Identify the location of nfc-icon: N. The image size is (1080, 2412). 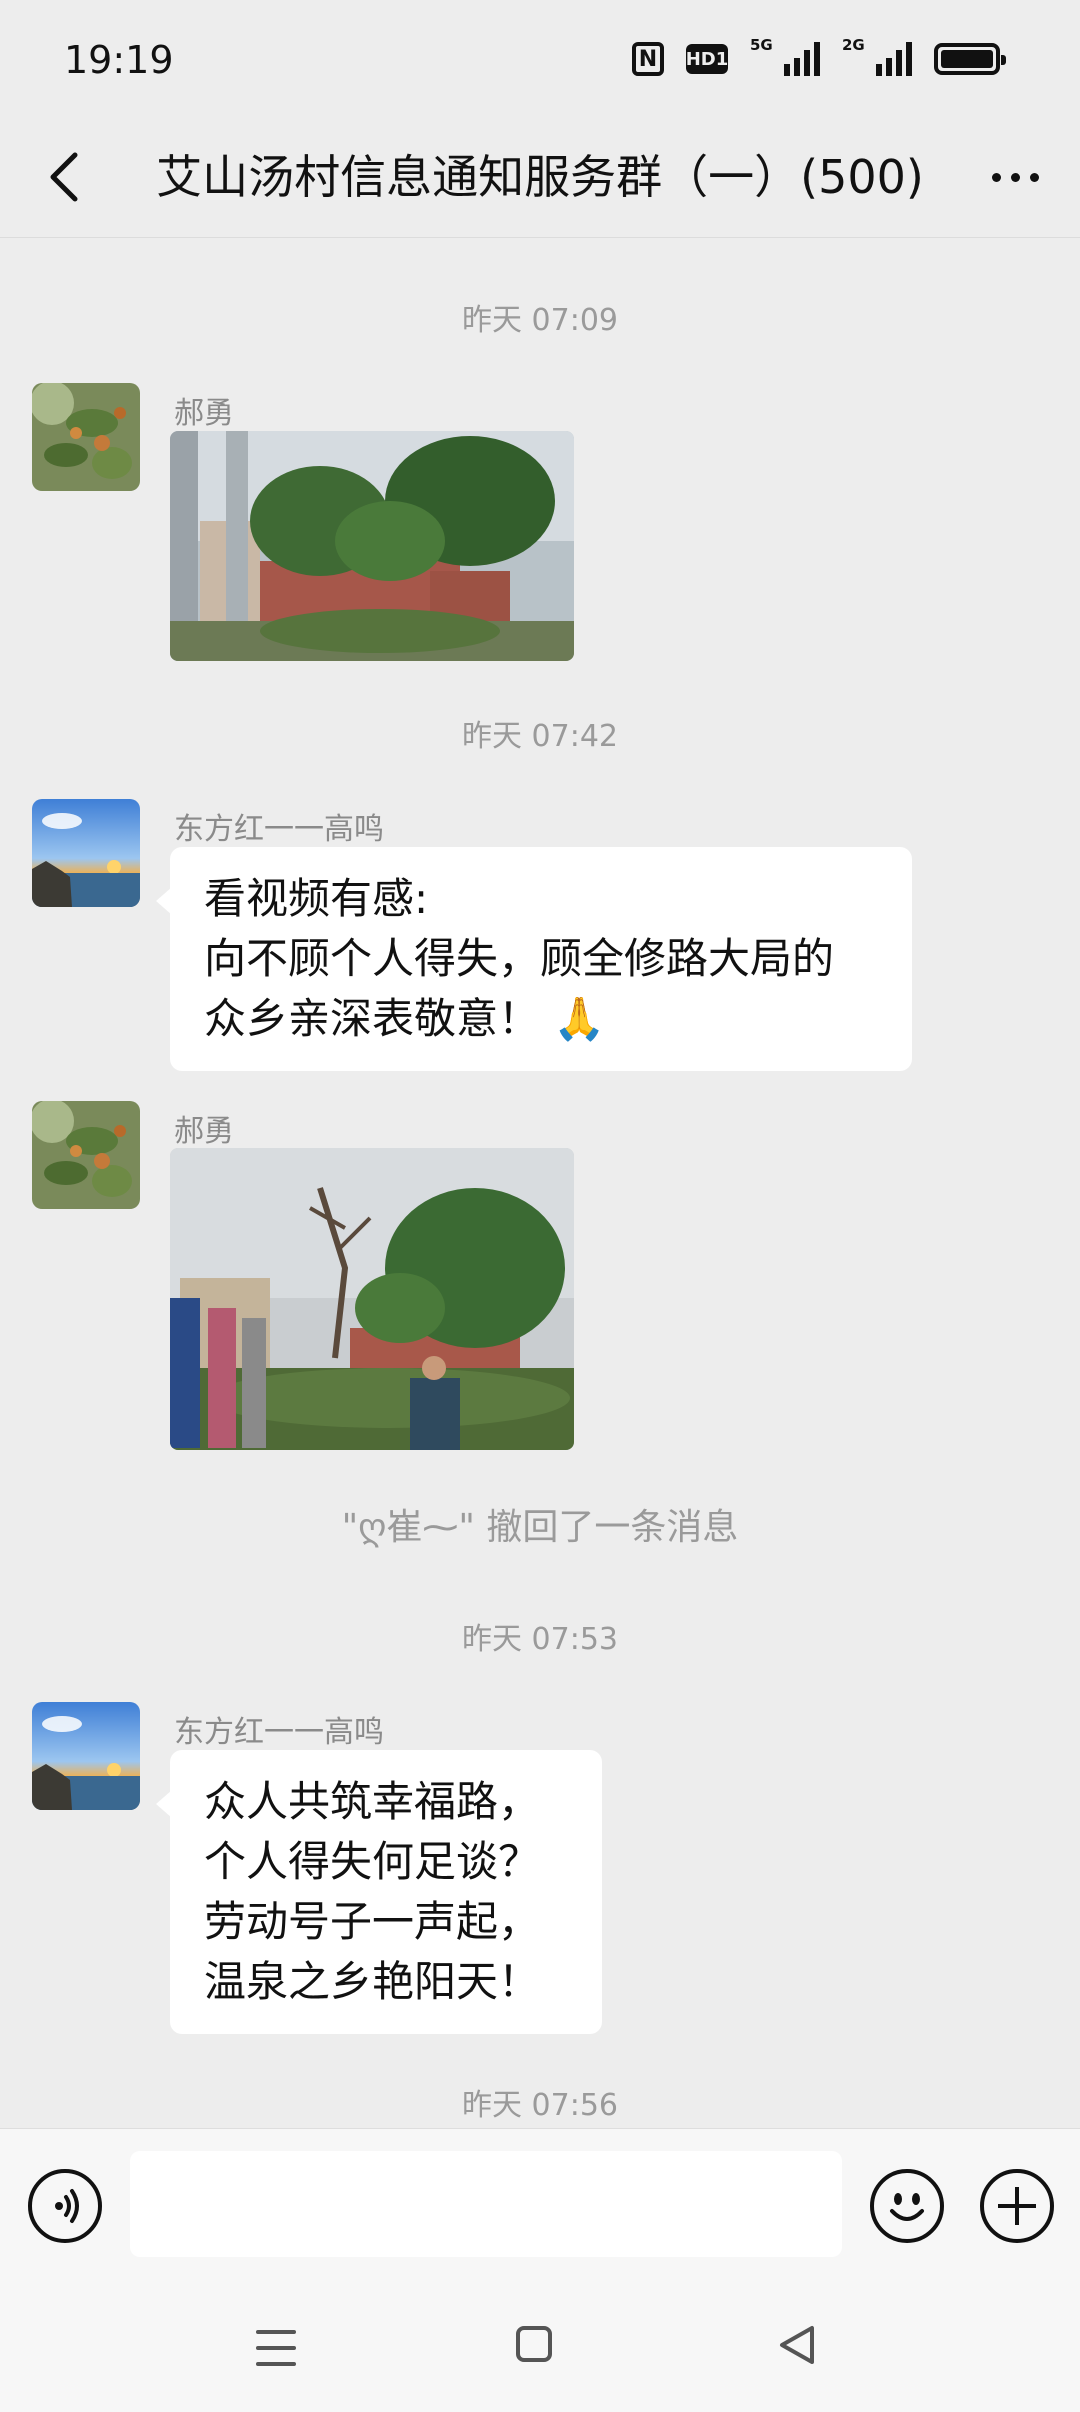
(648, 59).